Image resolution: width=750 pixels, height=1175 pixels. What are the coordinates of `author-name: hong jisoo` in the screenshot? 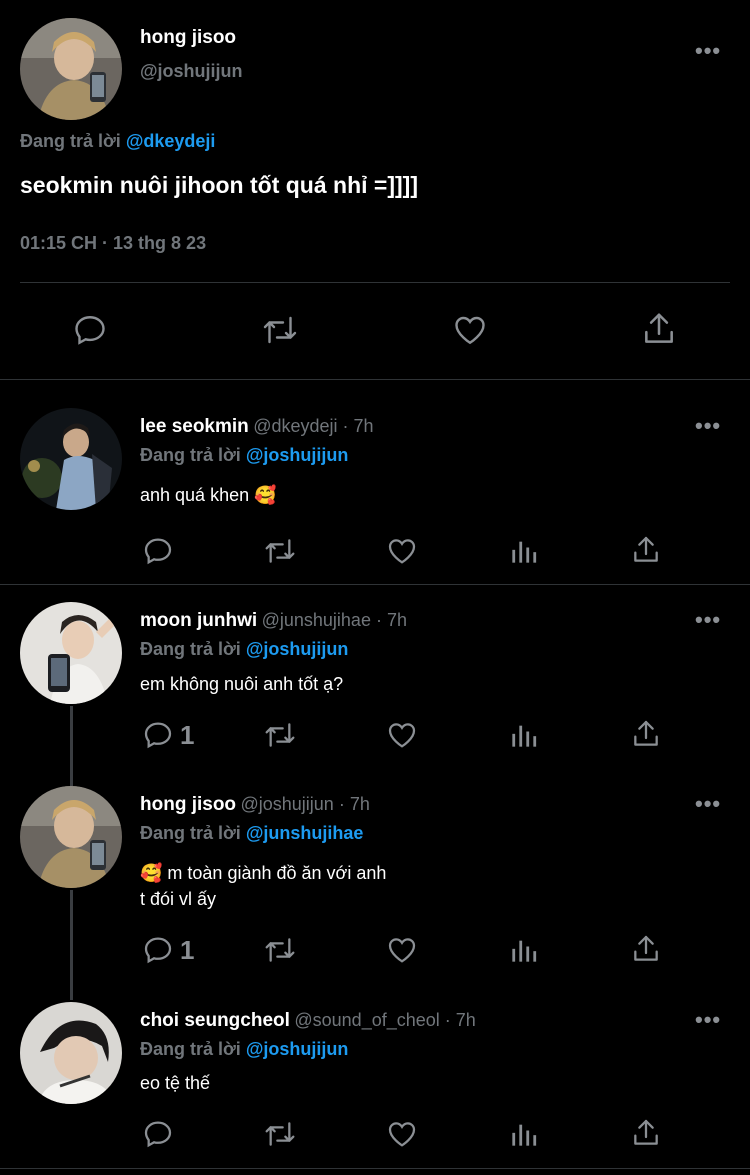 It's located at (188, 804).